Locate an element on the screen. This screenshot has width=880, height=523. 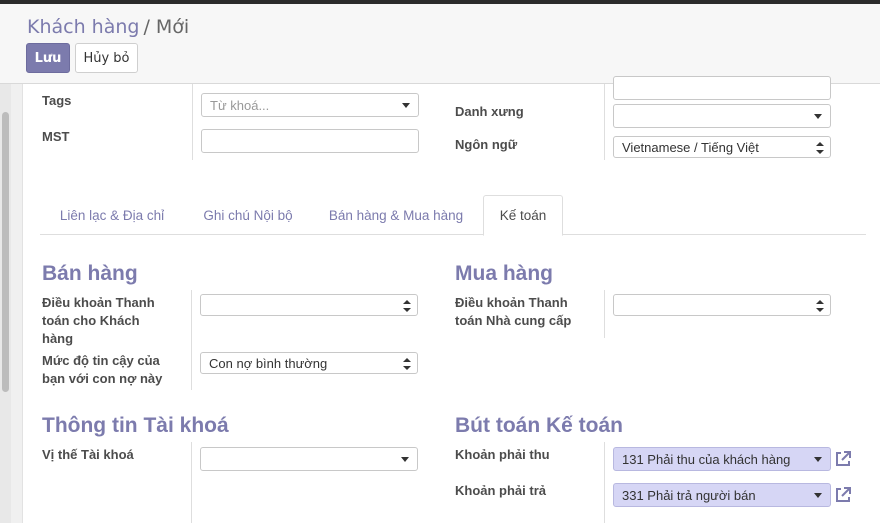
receivable-account-field: 131 Phải thu của khách hàng is located at coordinates (722, 459).